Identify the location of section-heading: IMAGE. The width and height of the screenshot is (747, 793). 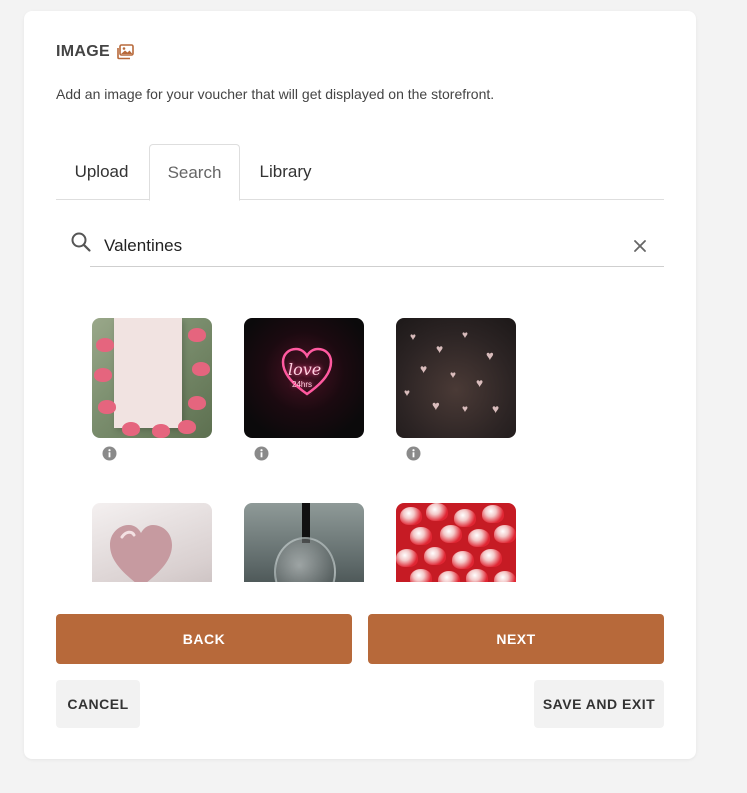
(95, 52).